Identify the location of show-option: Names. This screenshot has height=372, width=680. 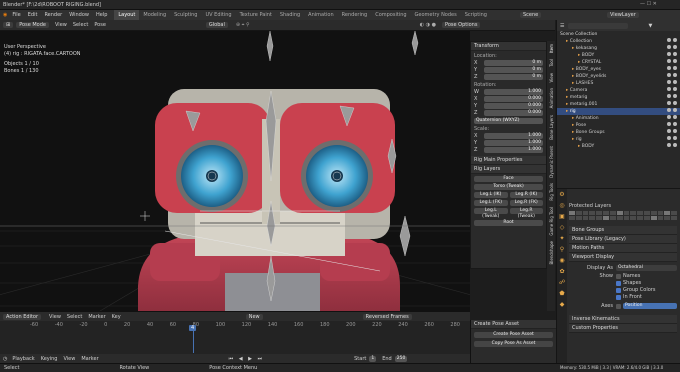
(635, 276).